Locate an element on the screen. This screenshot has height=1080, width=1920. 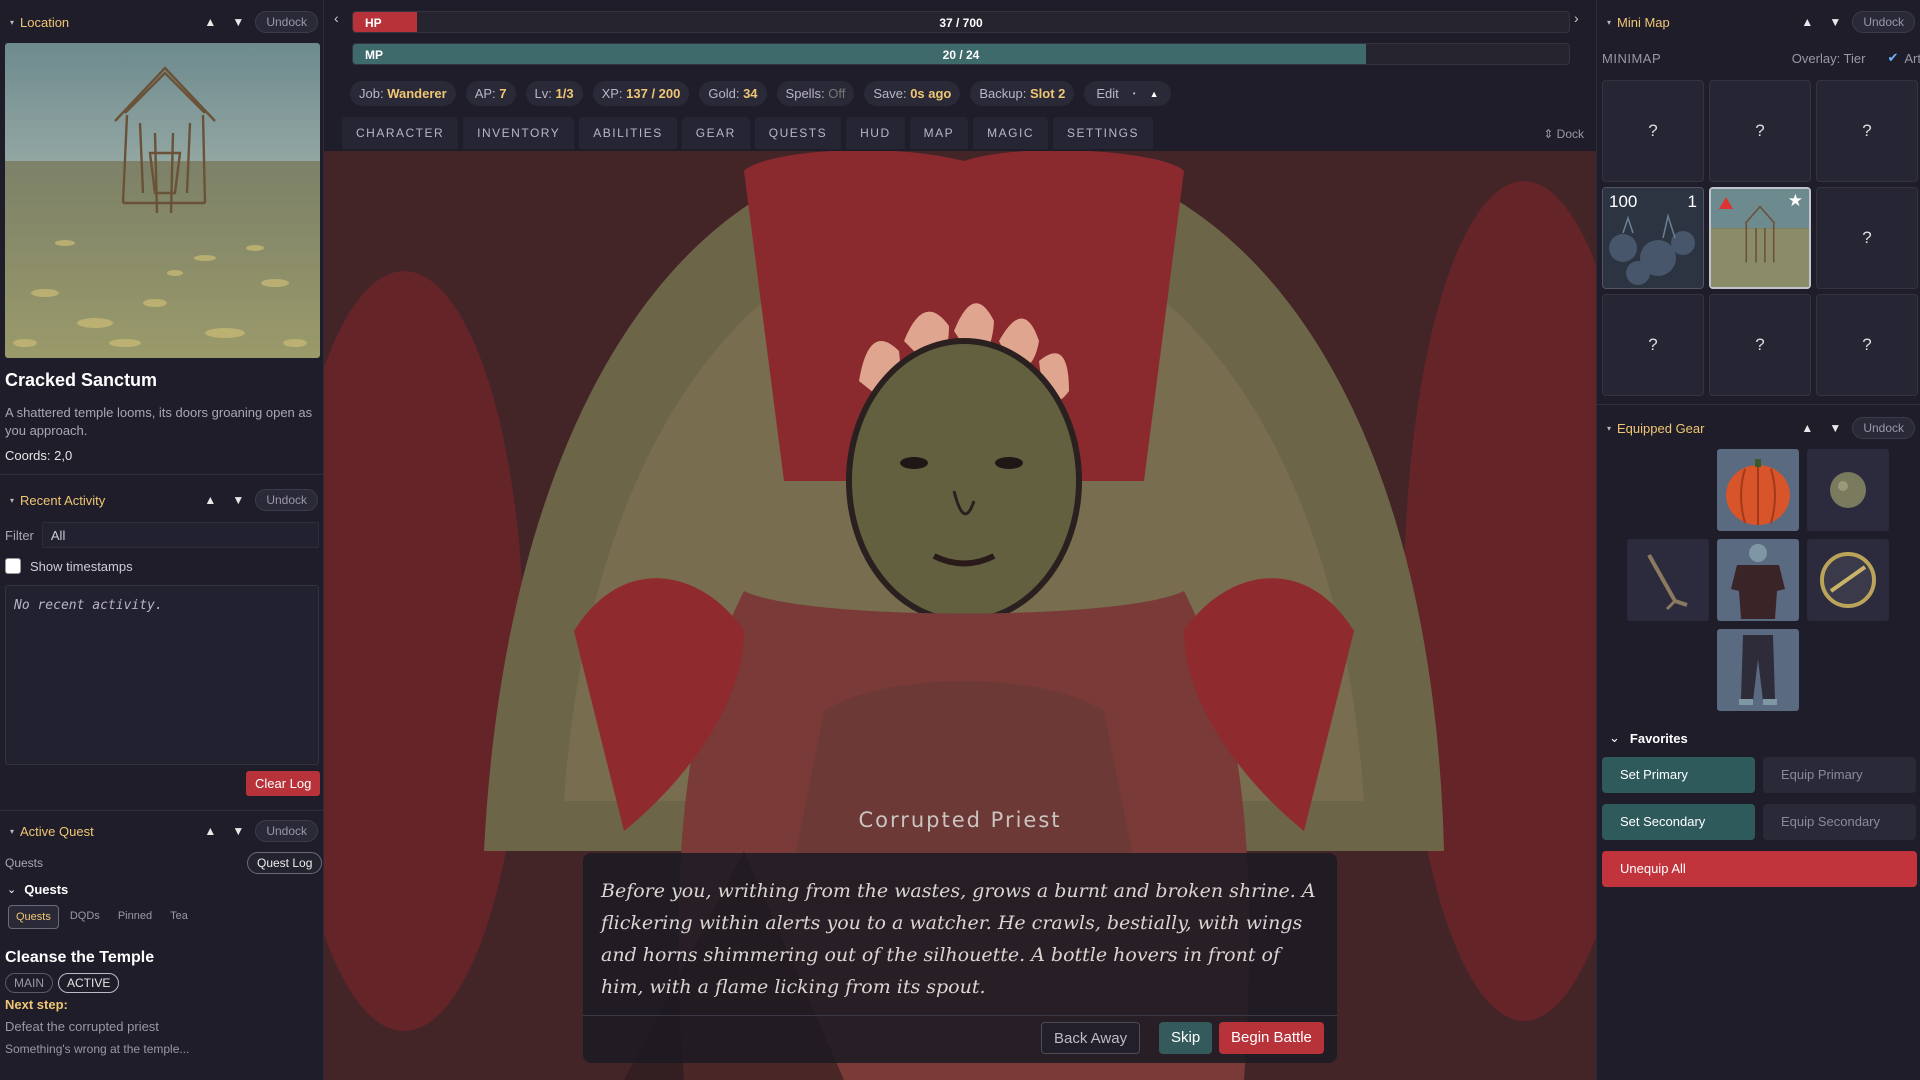
gear-slot-offhand is located at coordinates (1848, 580).